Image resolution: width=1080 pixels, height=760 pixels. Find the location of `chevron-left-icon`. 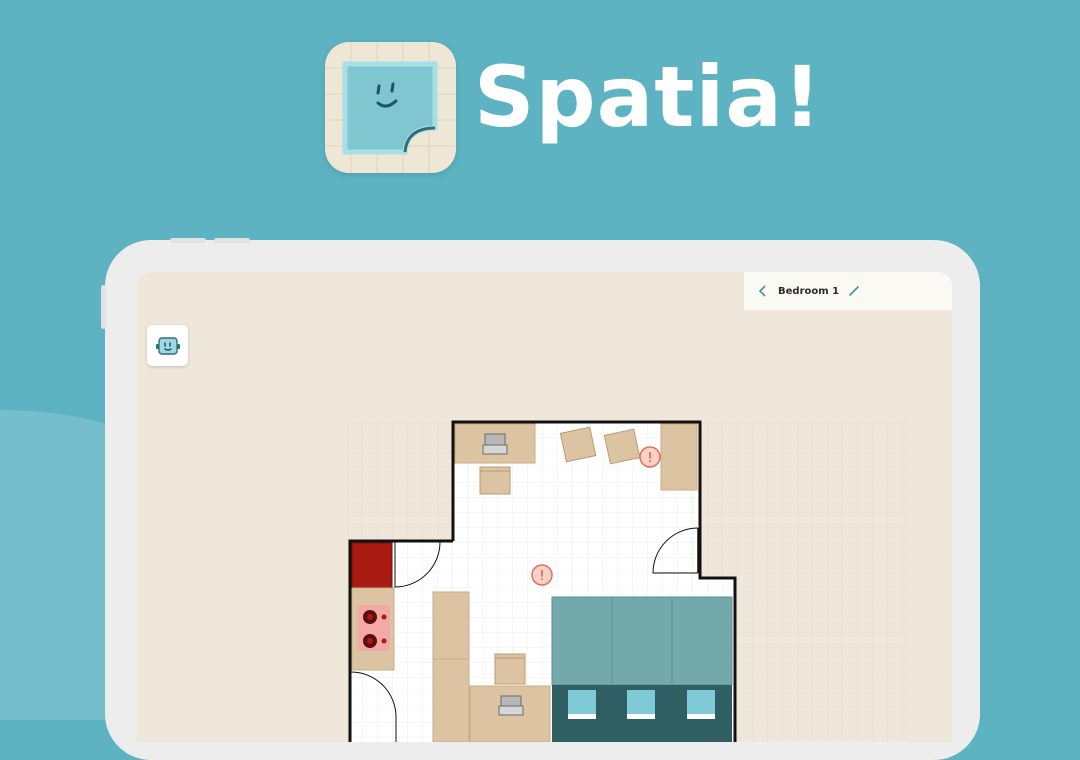

chevron-left-icon is located at coordinates (762, 291).